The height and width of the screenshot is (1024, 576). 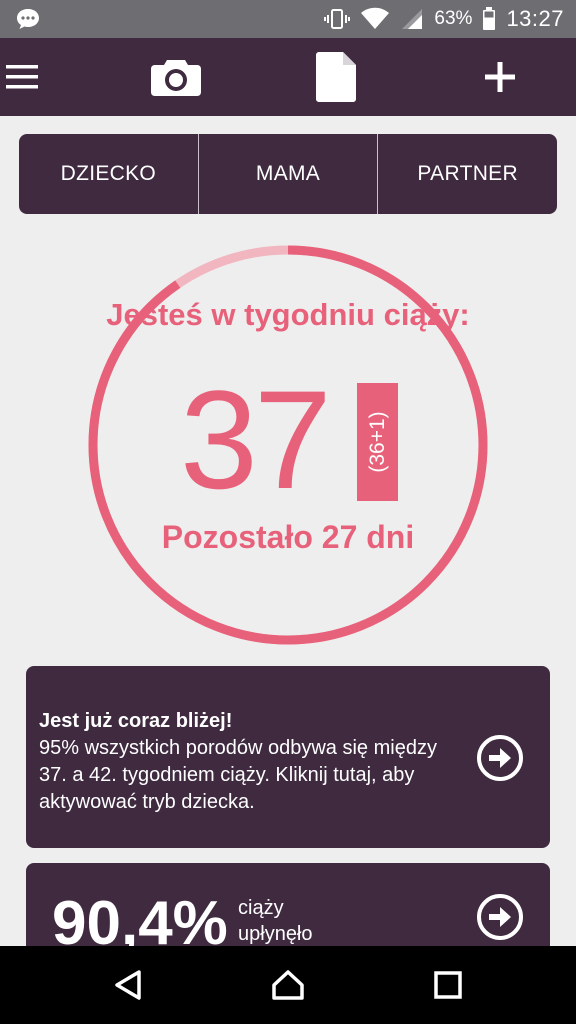 What do you see at coordinates (453, 18) in the screenshot?
I see `battery-percent: 63%` at bounding box center [453, 18].